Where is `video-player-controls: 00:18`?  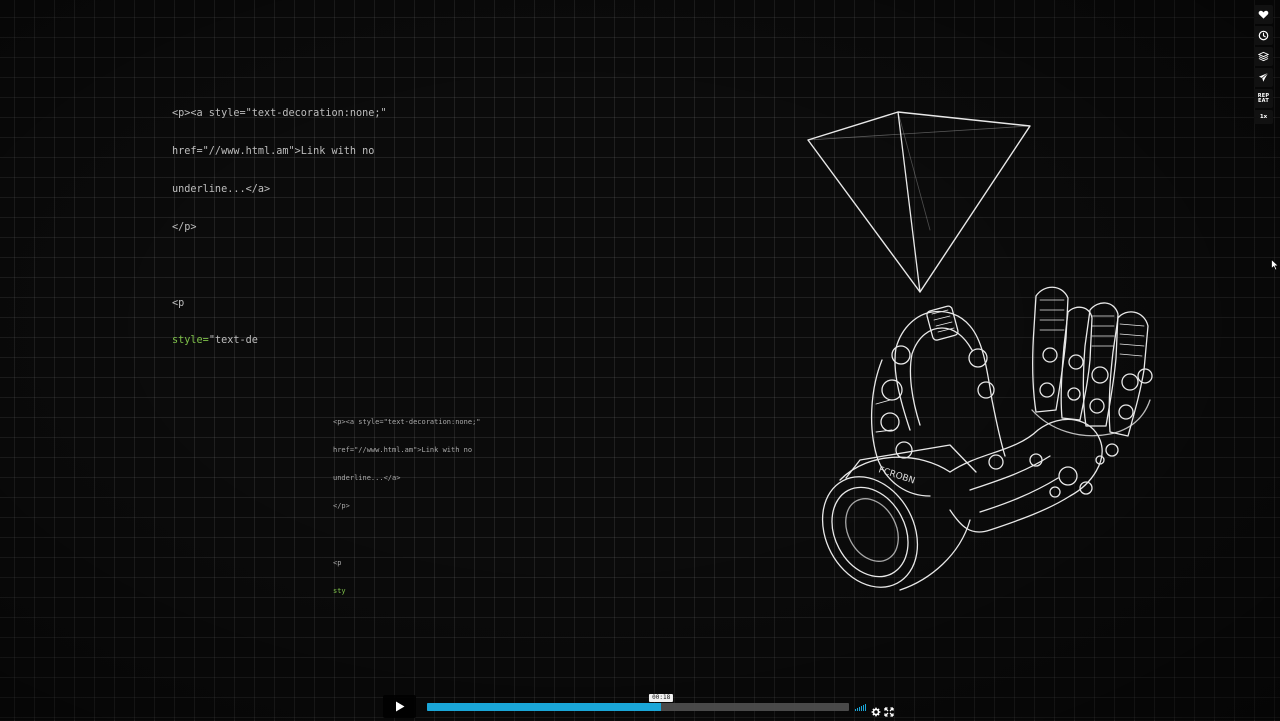 video-player-controls: 00:18 is located at coordinates (639, 706).